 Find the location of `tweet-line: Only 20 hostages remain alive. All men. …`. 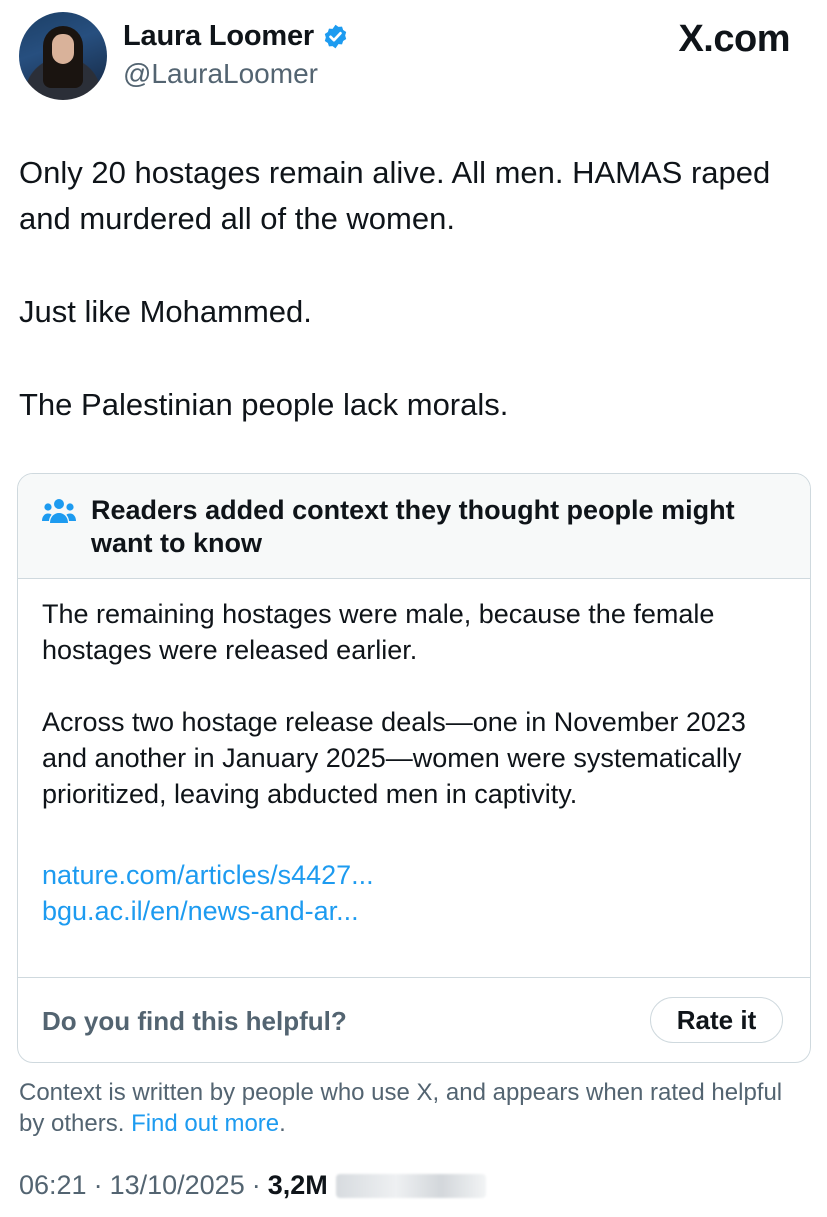

tweet-line: Only 20 hostages remain alive. All men. … is located at coordinates (395, 195).